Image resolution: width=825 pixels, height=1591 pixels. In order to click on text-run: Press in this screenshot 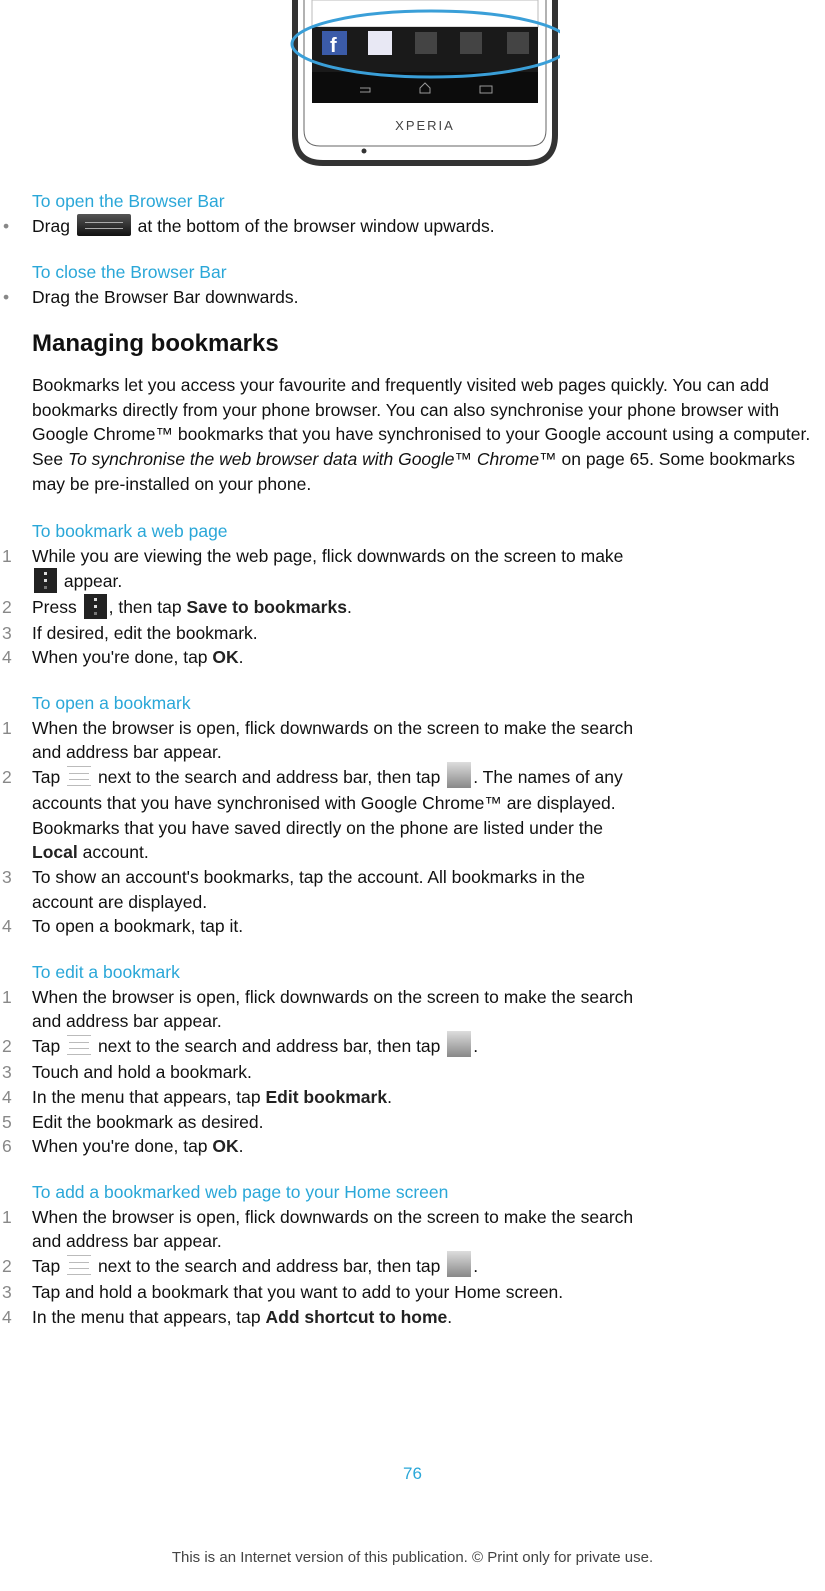, I will do `click(57, 606)`.